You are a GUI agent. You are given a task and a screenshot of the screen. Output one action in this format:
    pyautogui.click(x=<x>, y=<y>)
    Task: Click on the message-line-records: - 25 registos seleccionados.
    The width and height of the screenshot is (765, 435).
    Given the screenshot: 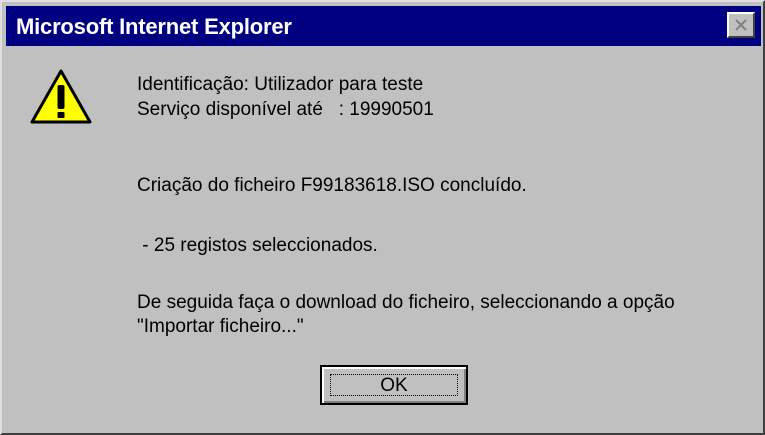 What is the action you would take?
    pyautogui.click(x=257, y=245)
    